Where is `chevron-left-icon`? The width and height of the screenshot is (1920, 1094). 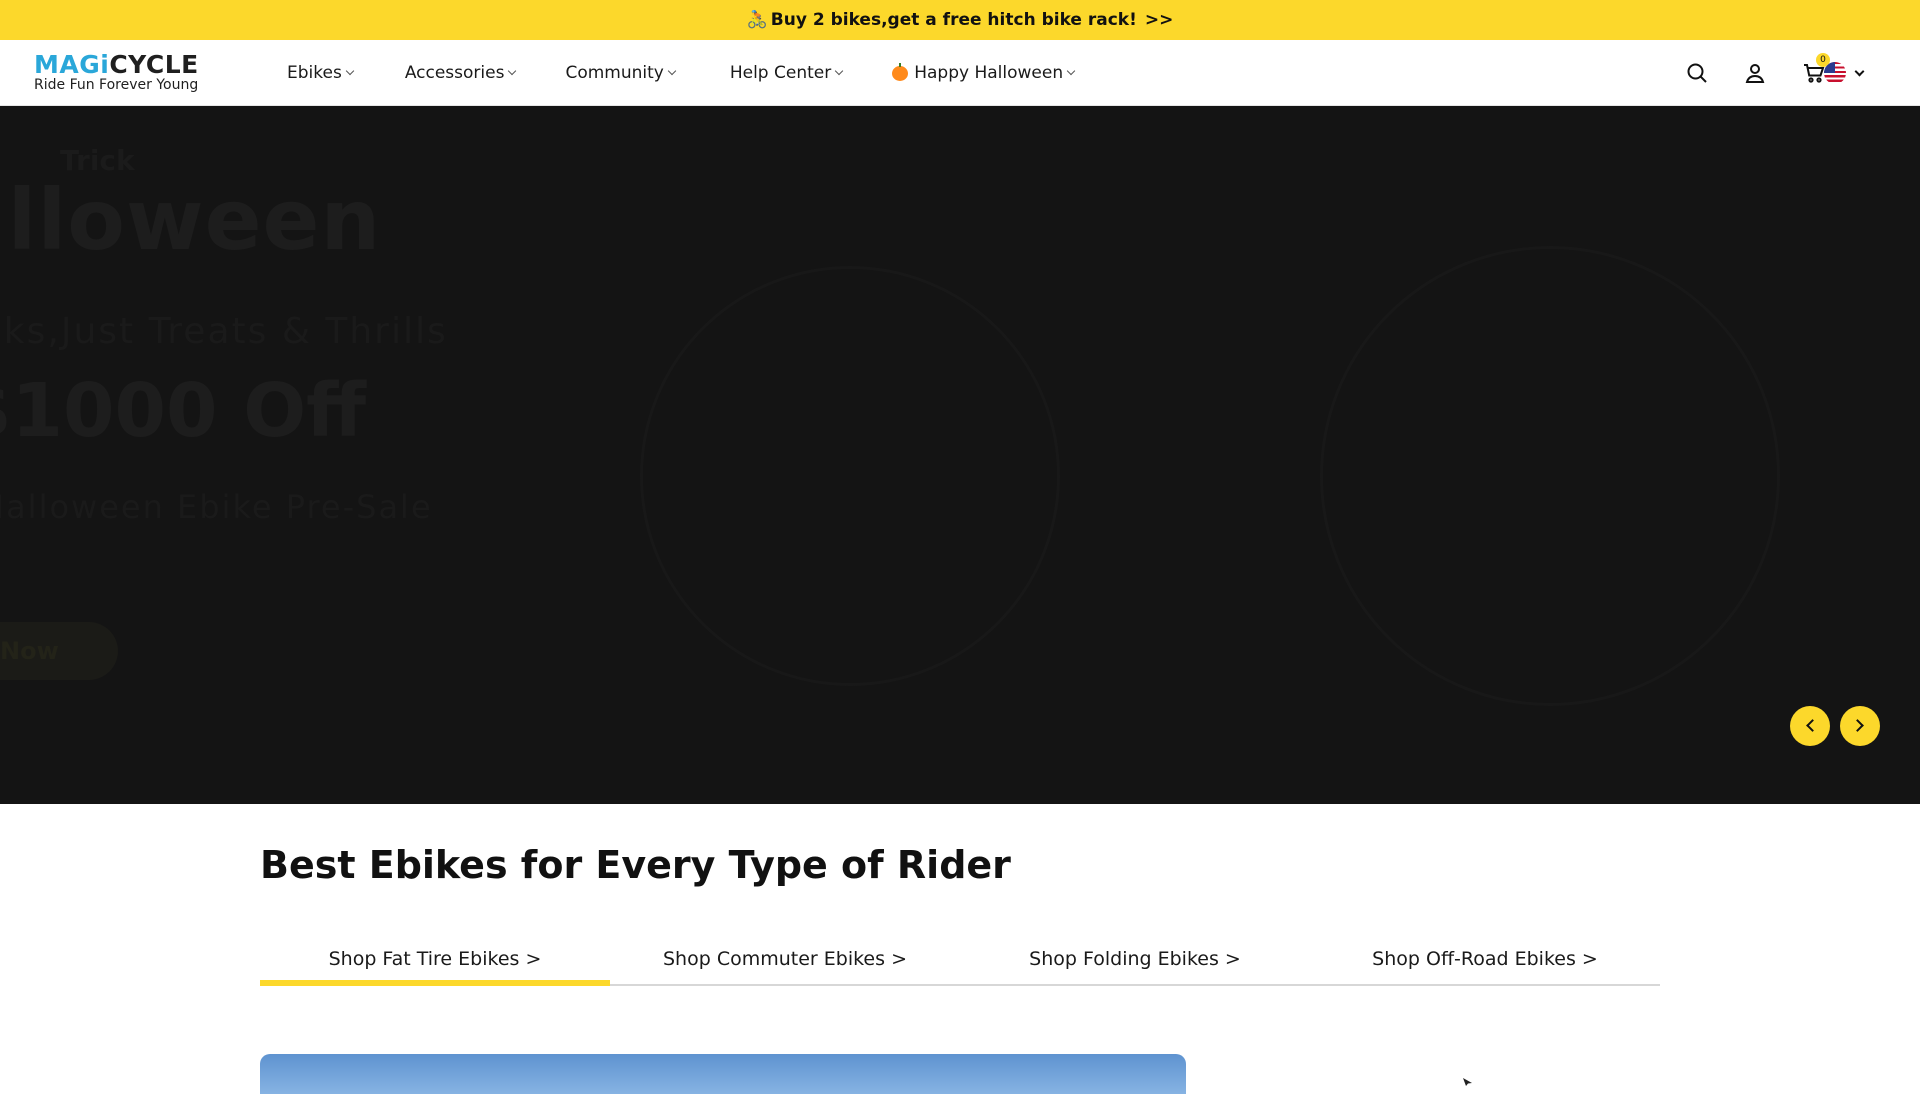 chevron-left-icon is located at coordinates (1812, 725).